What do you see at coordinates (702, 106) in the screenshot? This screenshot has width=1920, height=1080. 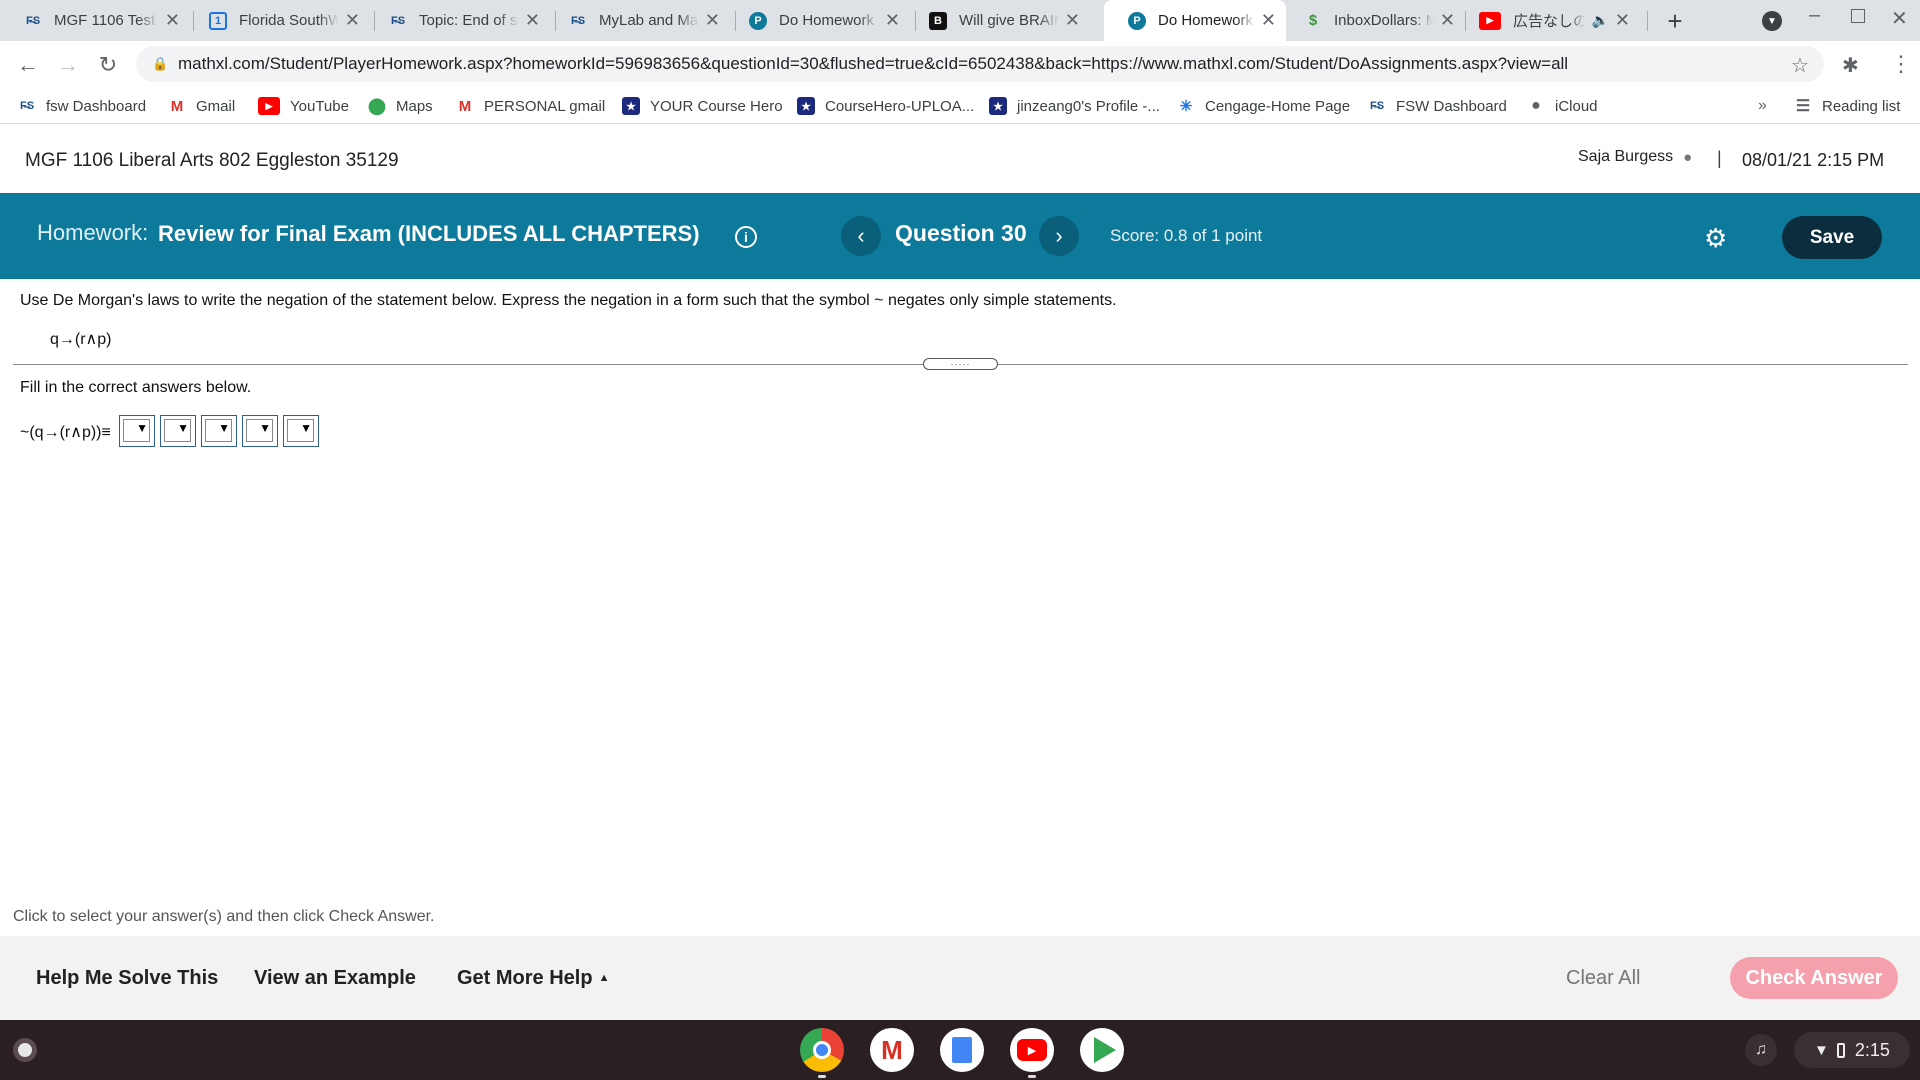 I see `bookmark-item: ★ YOUR Course Hero` at bounding box center [702, 106].